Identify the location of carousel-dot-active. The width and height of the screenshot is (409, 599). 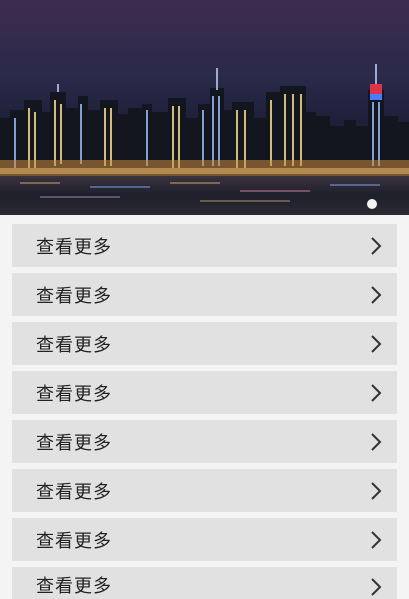
(372, 204).